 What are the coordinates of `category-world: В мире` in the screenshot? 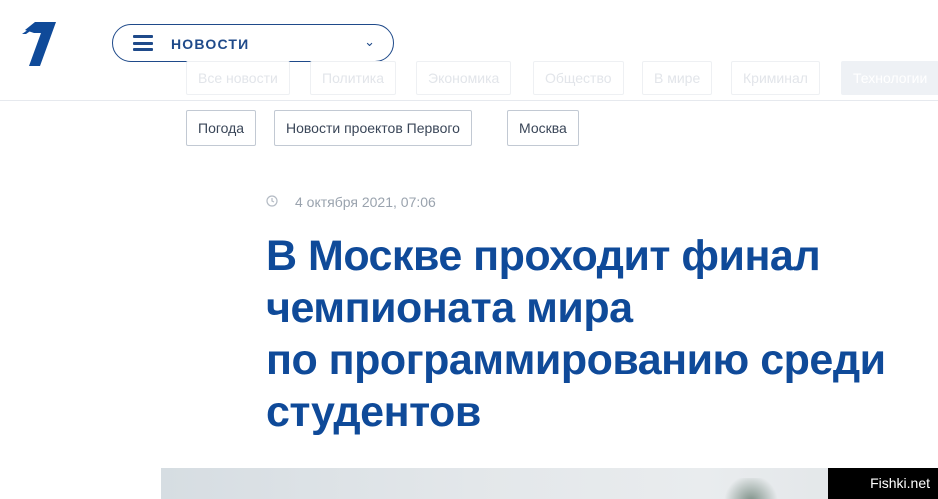 It's located at (677, 78).